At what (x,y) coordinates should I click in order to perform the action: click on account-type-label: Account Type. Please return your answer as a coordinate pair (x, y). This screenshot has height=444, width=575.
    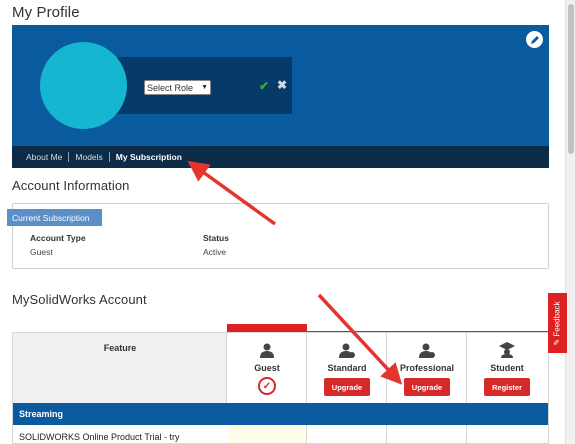
    Looking at the image, I should click on (58, 238).